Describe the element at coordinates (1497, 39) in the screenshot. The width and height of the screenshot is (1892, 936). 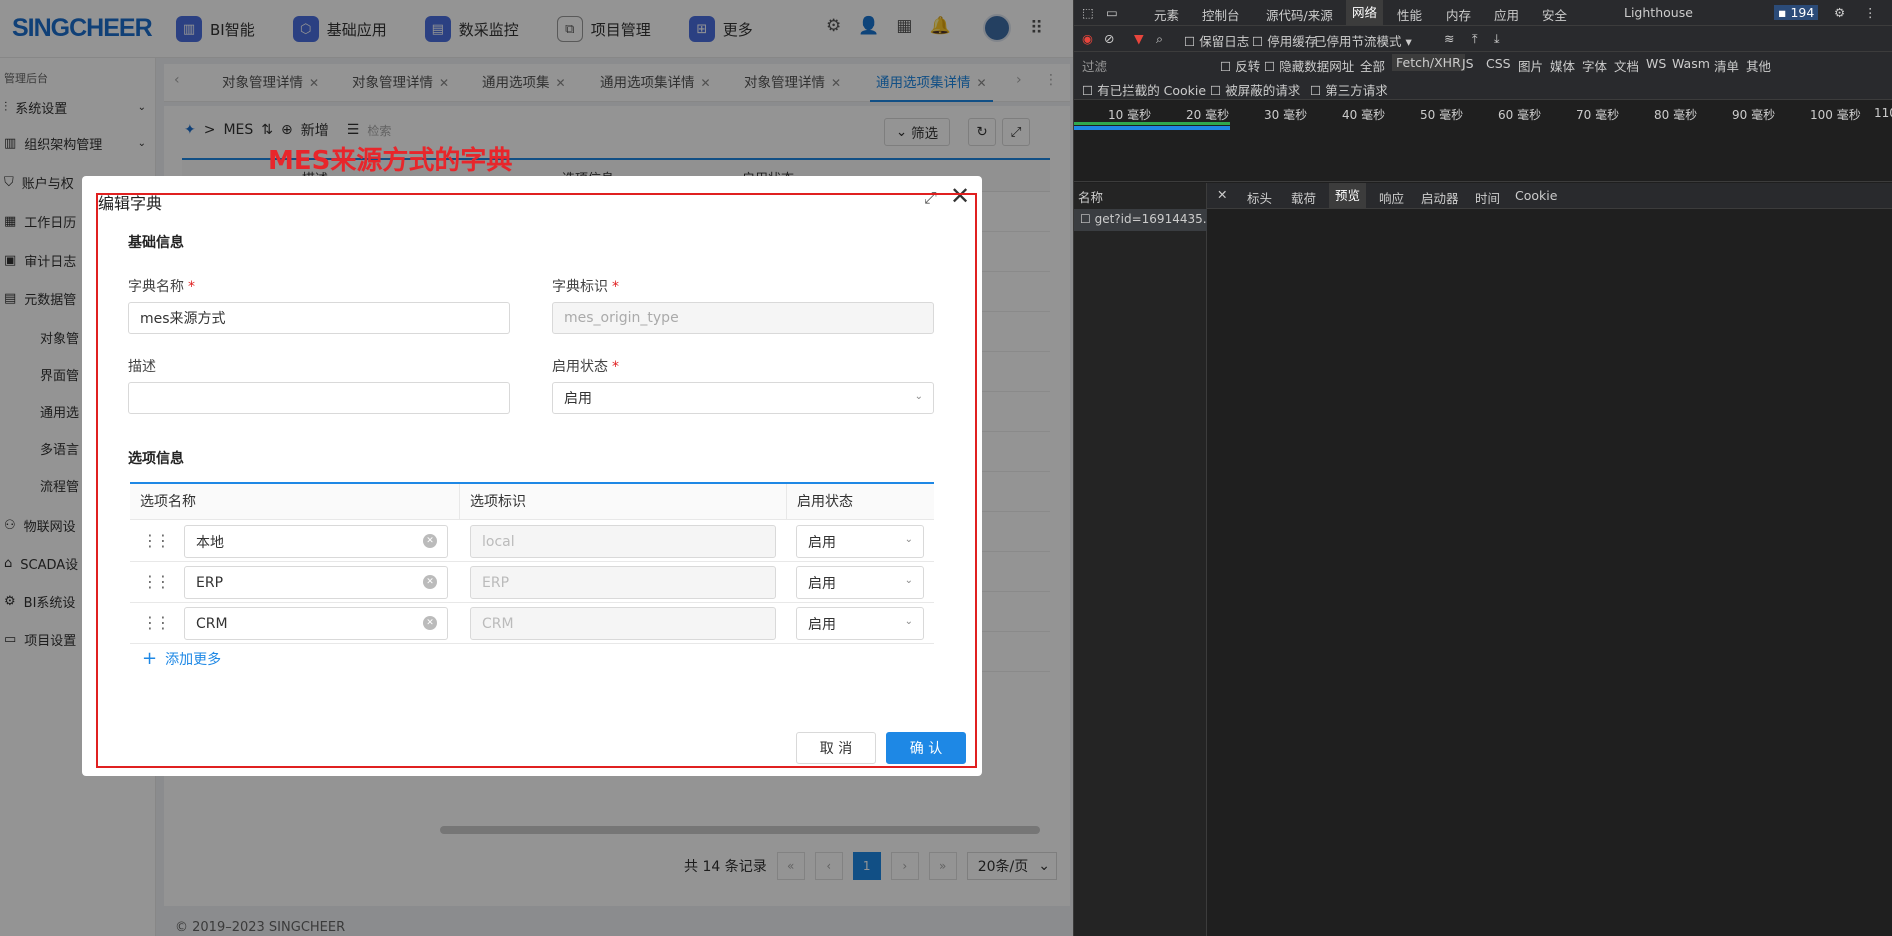
I see `download-icon: ⤓` at that location.